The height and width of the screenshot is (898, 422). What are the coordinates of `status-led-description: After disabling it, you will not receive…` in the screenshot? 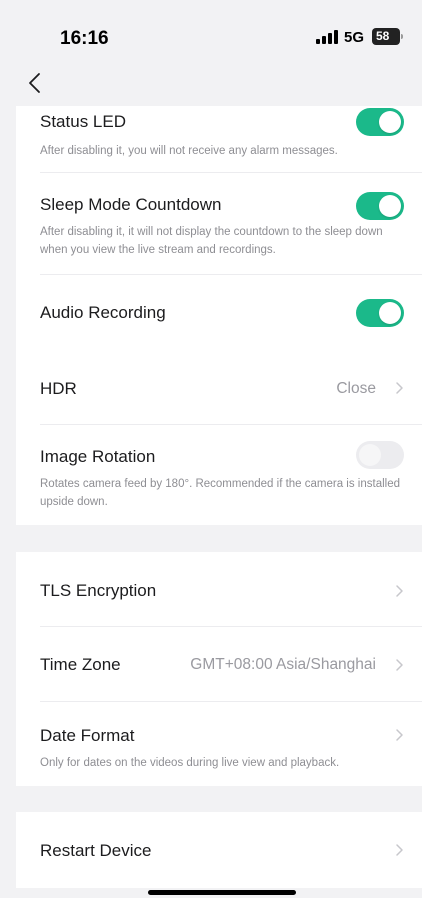 It's located at (189, 151).